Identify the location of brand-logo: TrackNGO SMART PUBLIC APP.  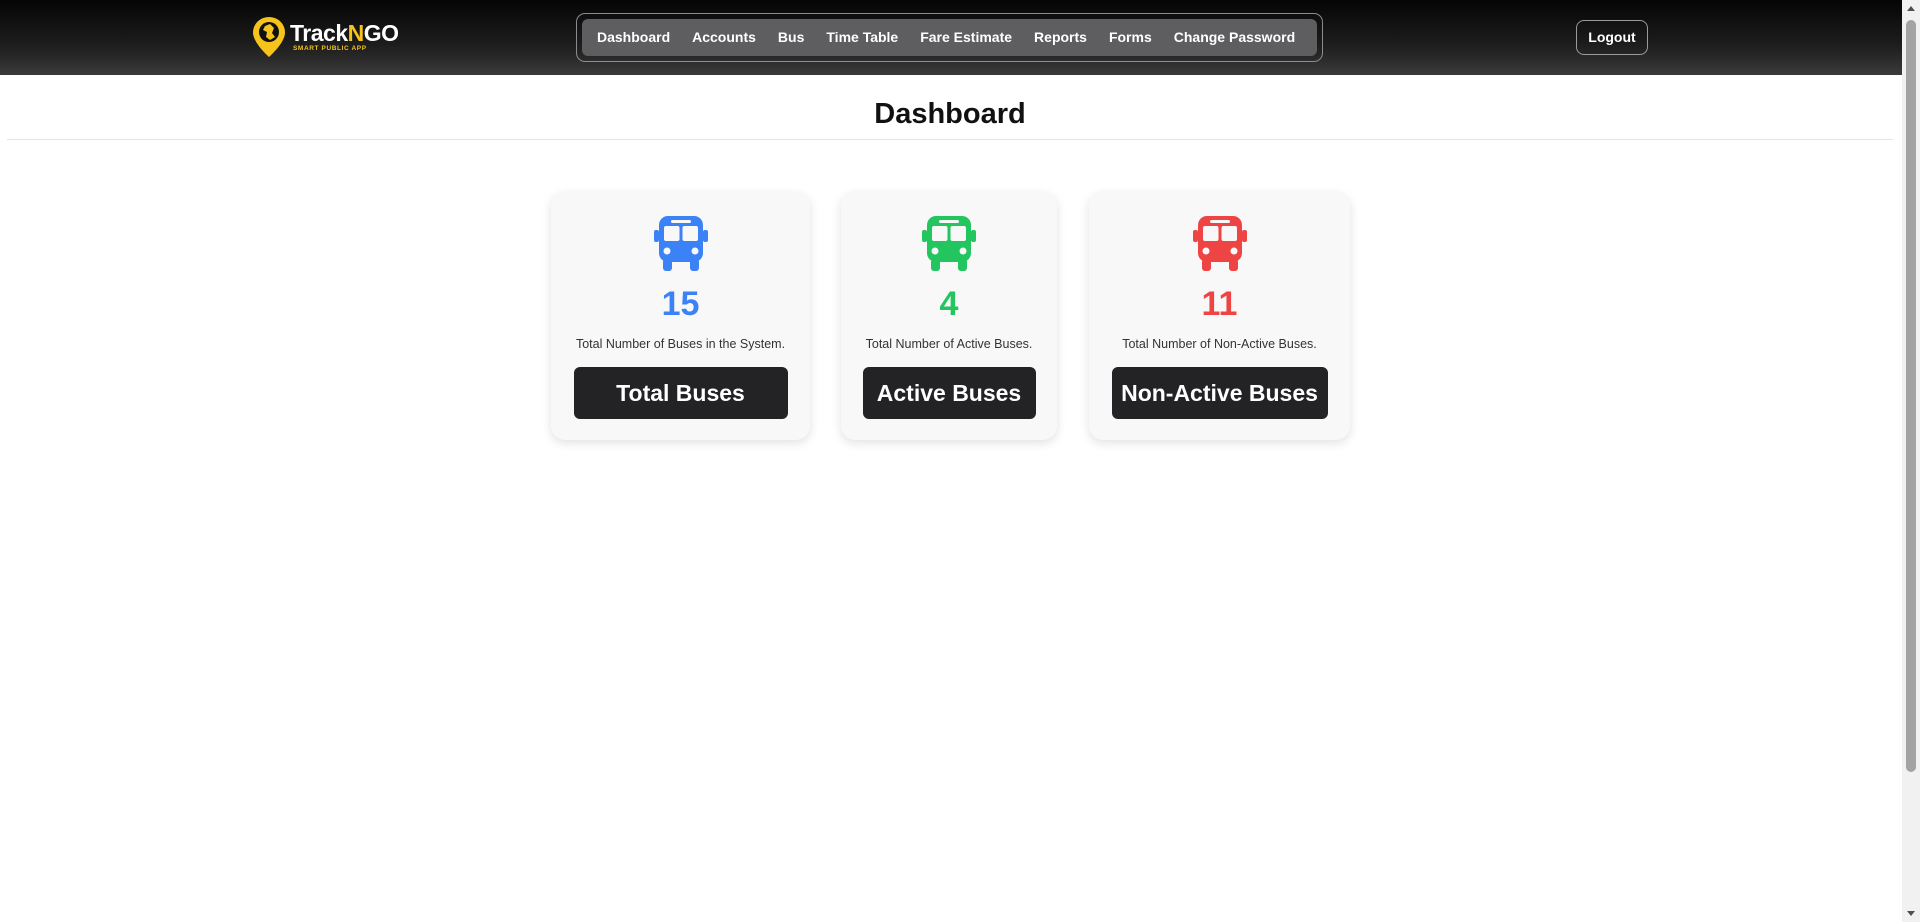
(325, 37).